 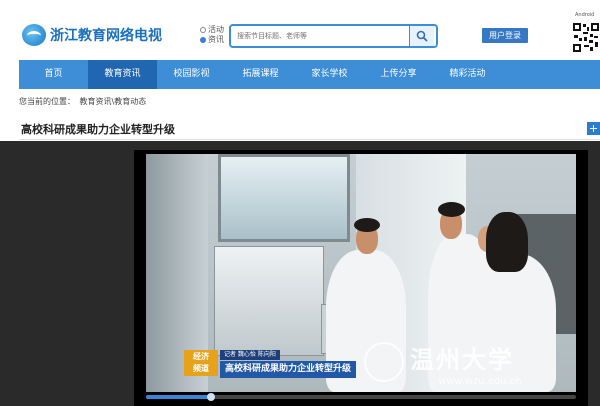 I want to click on search-type-selector: 活动 资讯, so click(x=212, y=35).